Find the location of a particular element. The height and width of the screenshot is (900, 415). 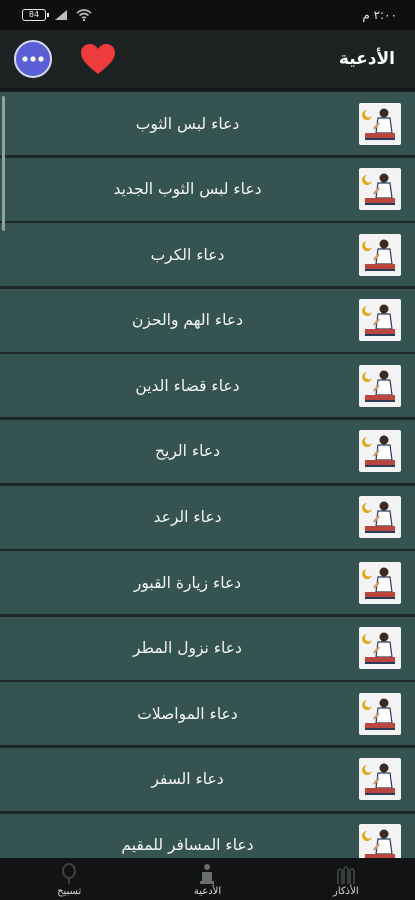

list-item: دعاء الرعد is located at coordinates (207, 517).